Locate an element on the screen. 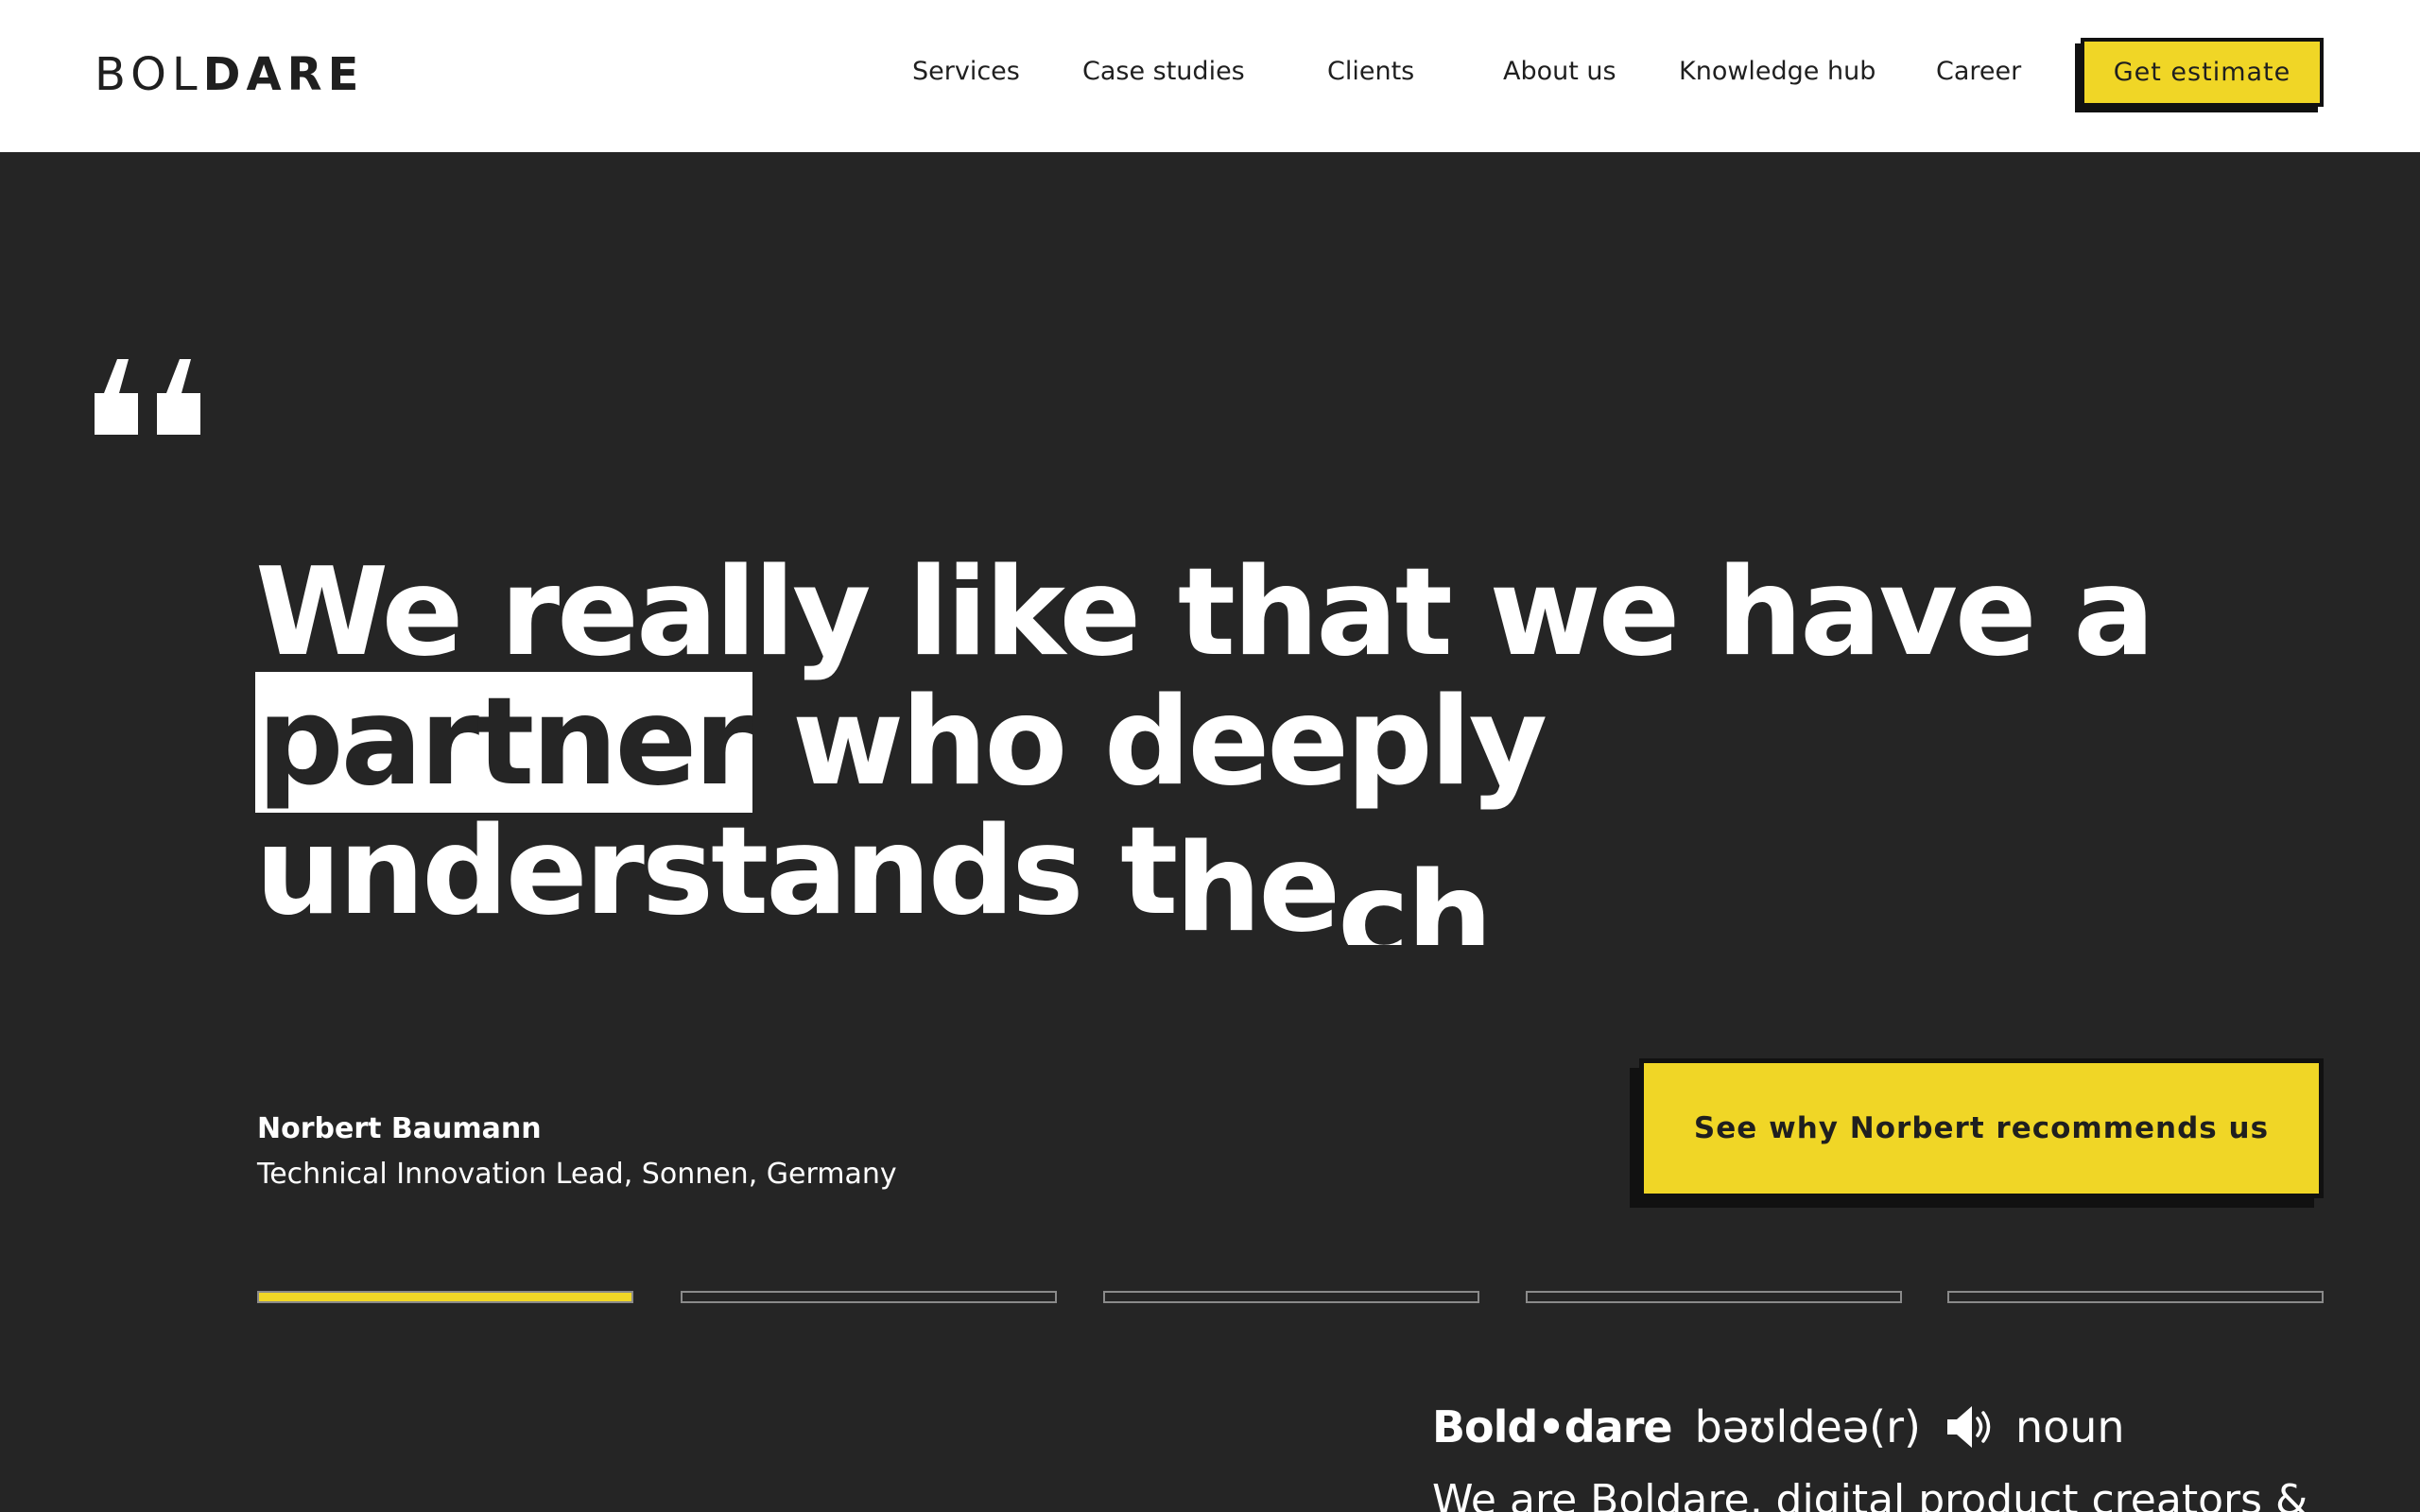 The width and height of the screenshot is (2420, 1512). definition-word: Bold•dare is located at coordinates (1552, 1426).